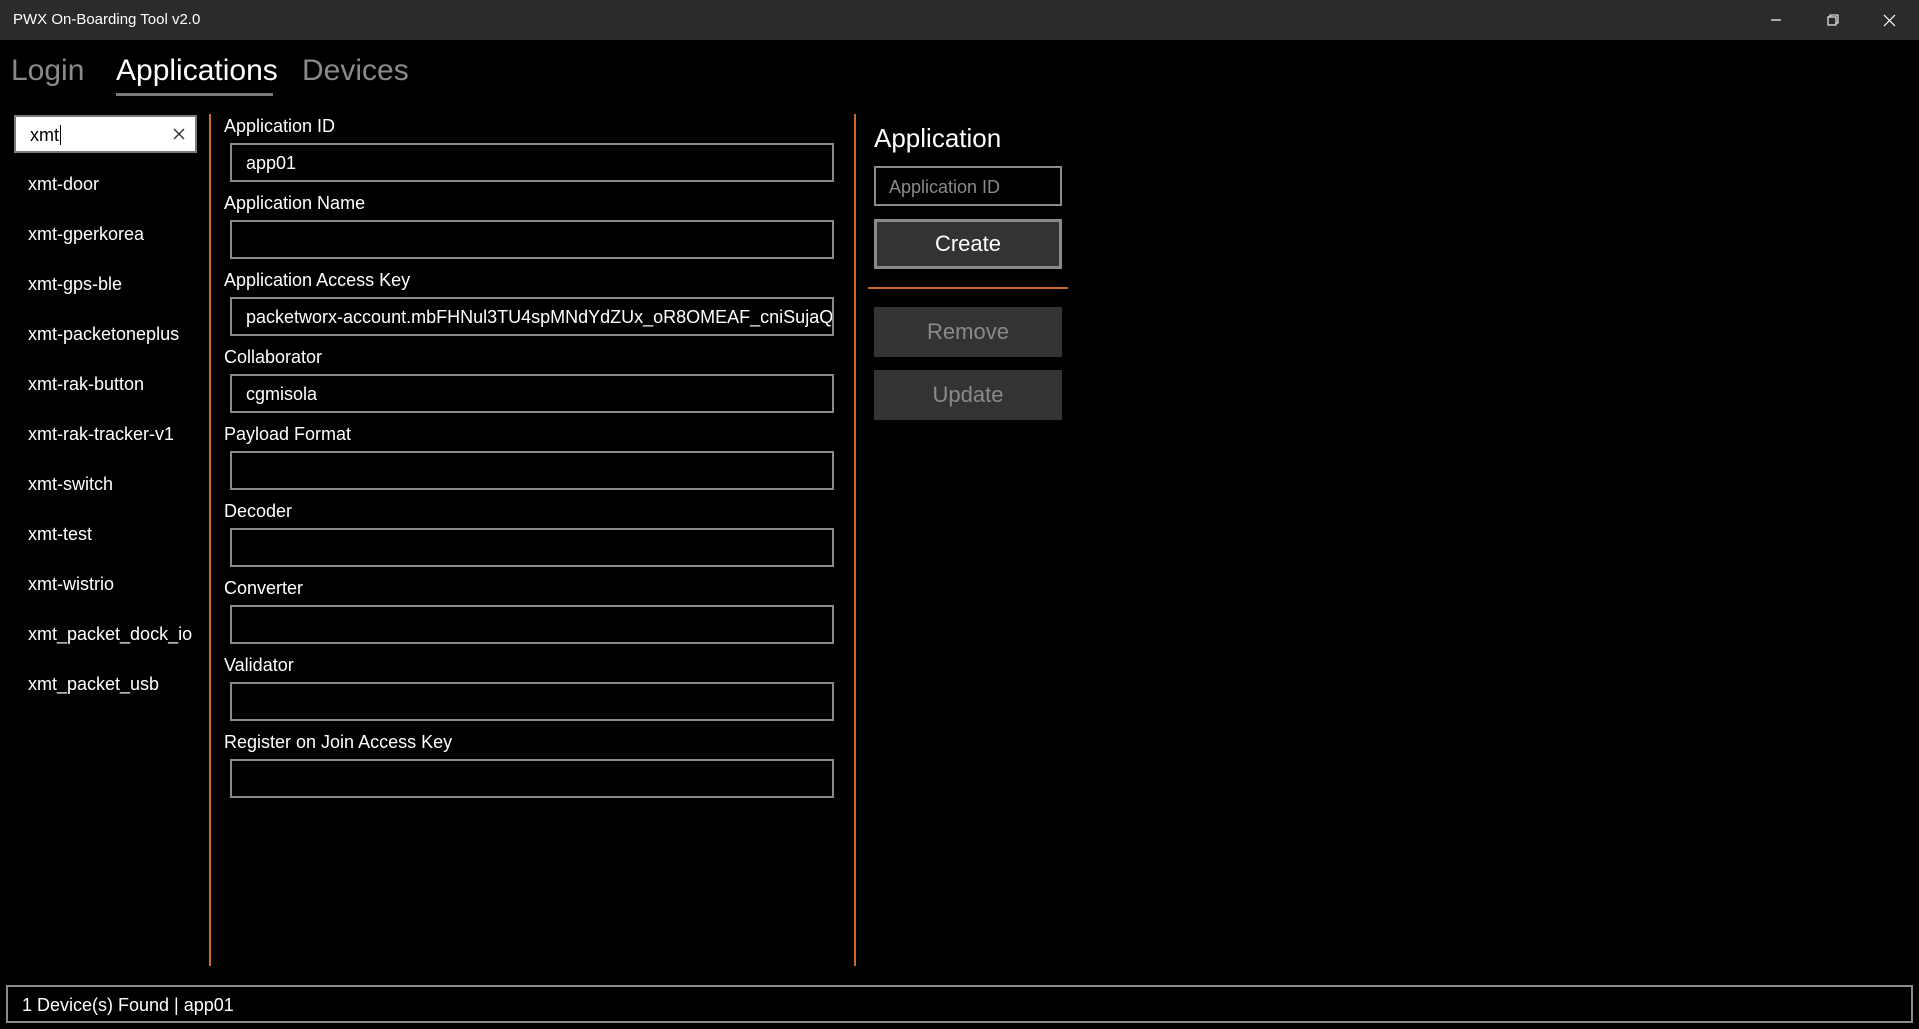  Describe the element at coordinates (128, 1005) in the screenshot. I see `status-text: 1 Device(s) Found | app01` at that location.